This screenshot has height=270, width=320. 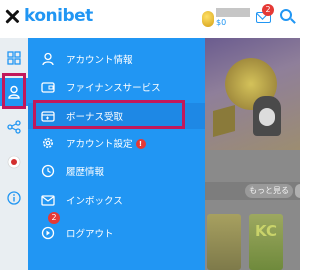 I want to click on menu-item-history: 履歴情報, so click(x=116, y=171).